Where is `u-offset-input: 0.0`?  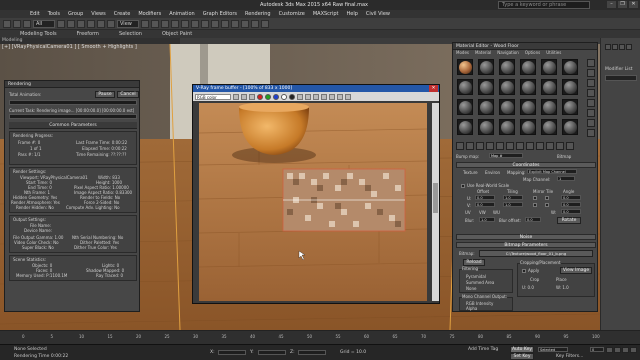 u-offset-input: 0.0 is located at coordinates (485, 197).